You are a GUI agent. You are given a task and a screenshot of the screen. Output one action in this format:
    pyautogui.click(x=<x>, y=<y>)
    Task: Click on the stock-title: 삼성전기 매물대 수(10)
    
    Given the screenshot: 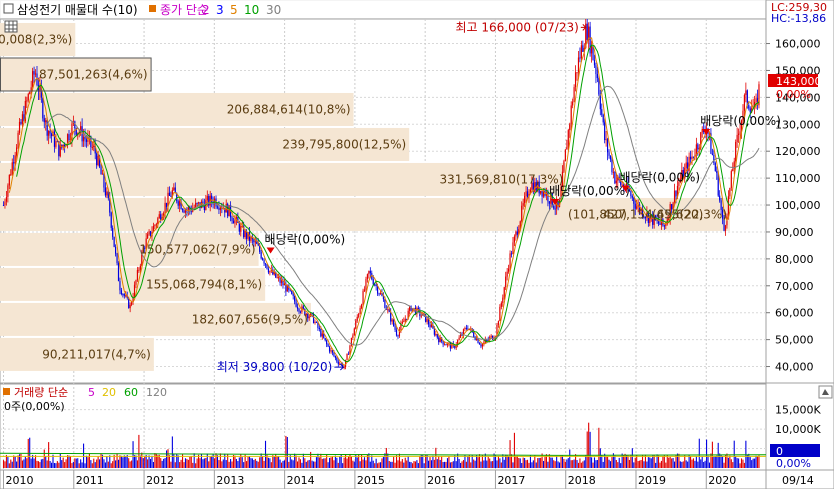 What is the action you would take?
    pyautogui.click(x=77, y=10)
    